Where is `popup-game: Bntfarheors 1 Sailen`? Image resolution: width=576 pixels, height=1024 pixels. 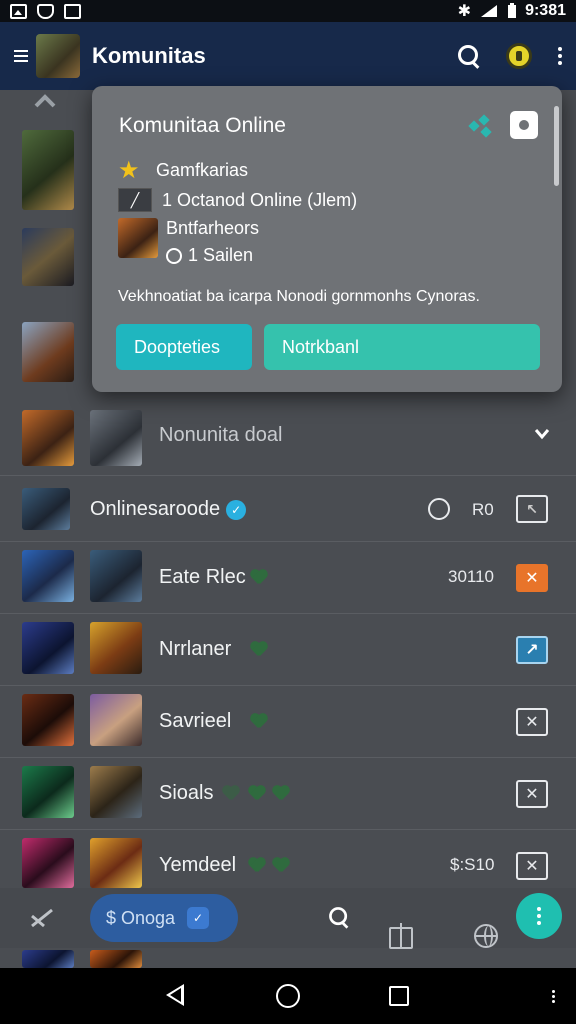
popup-game: Bntfarheors 1 Sailen is located at coordinates (188, 242).